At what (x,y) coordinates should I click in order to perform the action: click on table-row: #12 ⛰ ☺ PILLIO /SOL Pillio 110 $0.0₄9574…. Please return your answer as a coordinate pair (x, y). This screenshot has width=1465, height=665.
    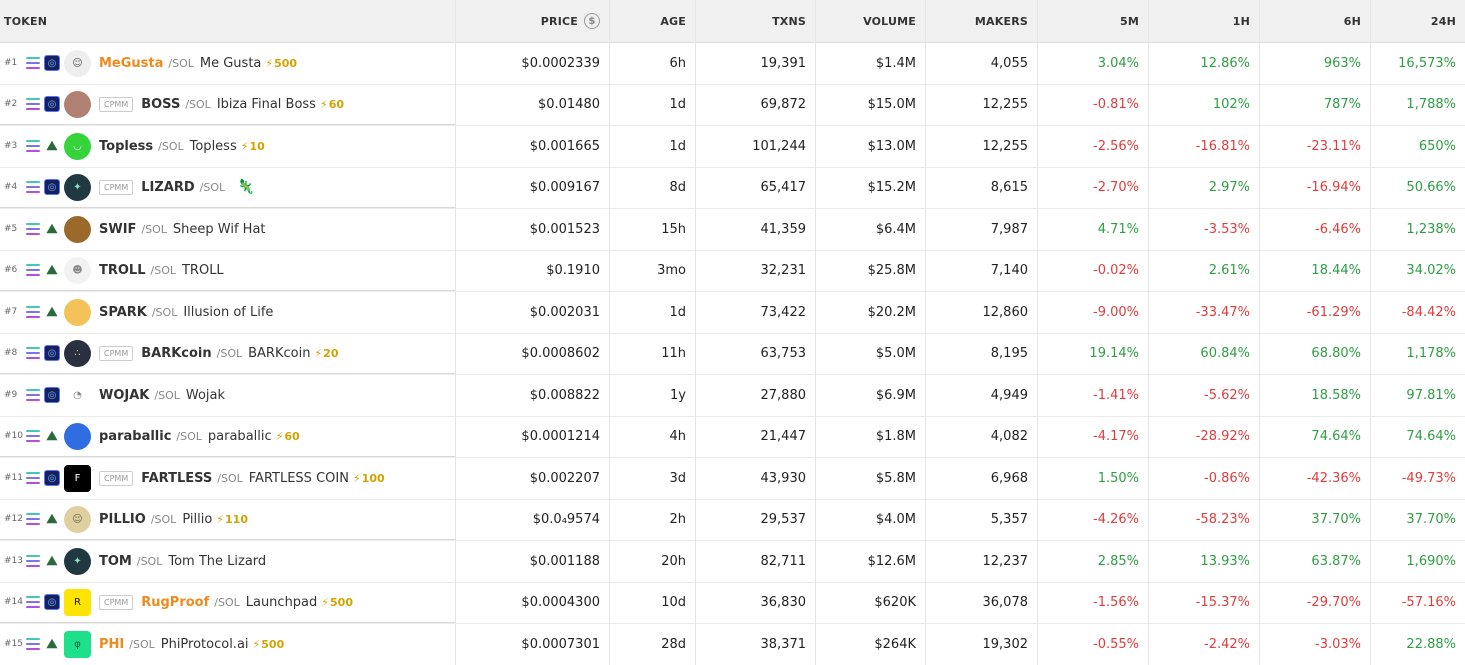
    Looking at the image, I should click on (732, 520).